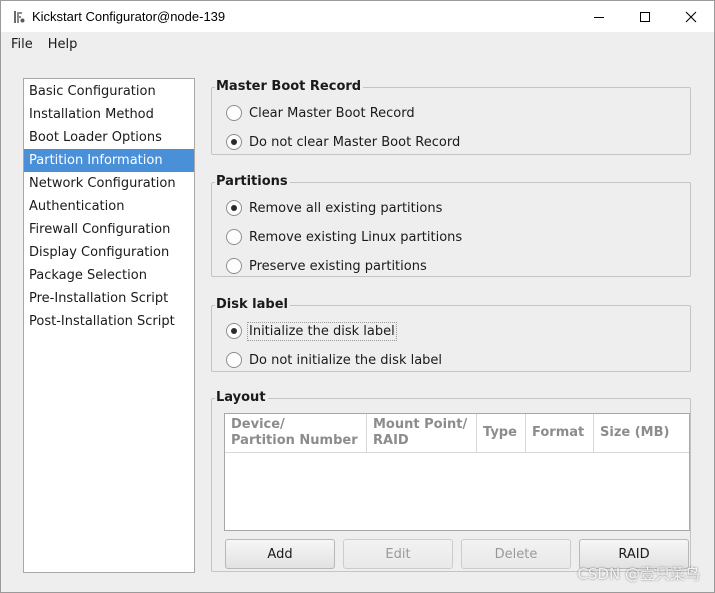 The width and height of the screenshot is (715, 593). What do you see at coordinates (289, 86) in the screenshot?
I see `mbr-group-title: Master Boot Record` at bounding box center [289, 86].